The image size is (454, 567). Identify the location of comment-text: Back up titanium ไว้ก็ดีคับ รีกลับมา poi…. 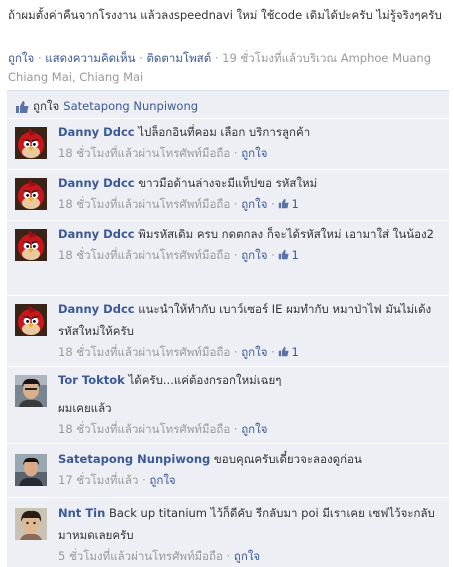
(246, 524).